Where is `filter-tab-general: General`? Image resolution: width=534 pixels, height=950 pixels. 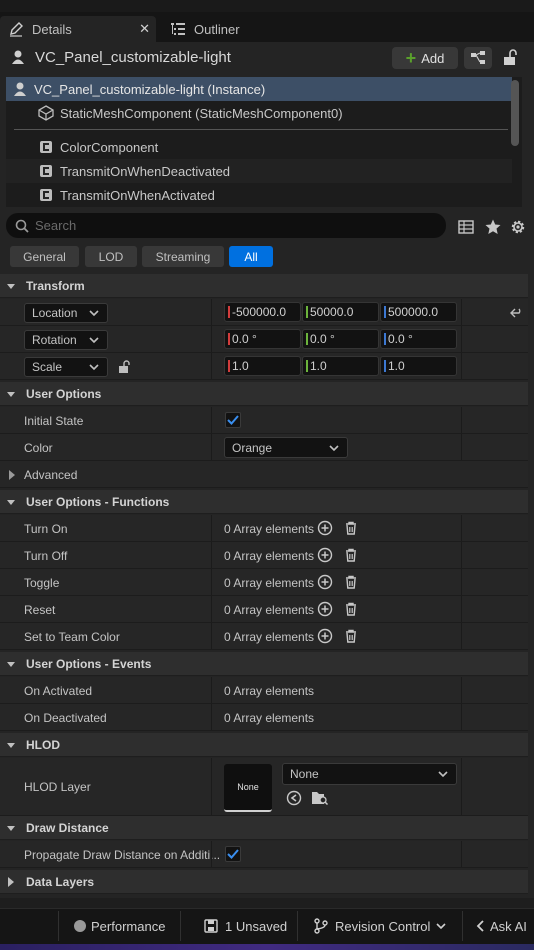
filter-tab-general: General is located at coordinates (44, 256).